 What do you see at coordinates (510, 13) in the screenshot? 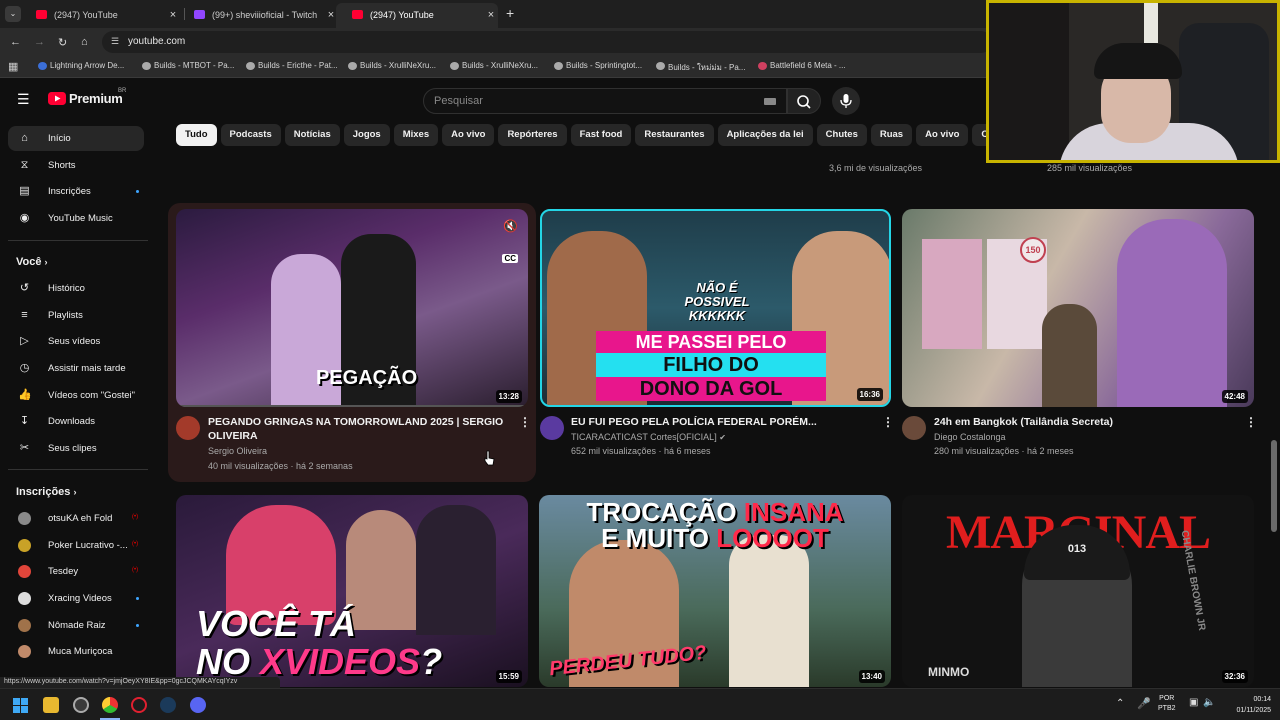
I see `new-tab-button: +` at bounding box center [510, 13].